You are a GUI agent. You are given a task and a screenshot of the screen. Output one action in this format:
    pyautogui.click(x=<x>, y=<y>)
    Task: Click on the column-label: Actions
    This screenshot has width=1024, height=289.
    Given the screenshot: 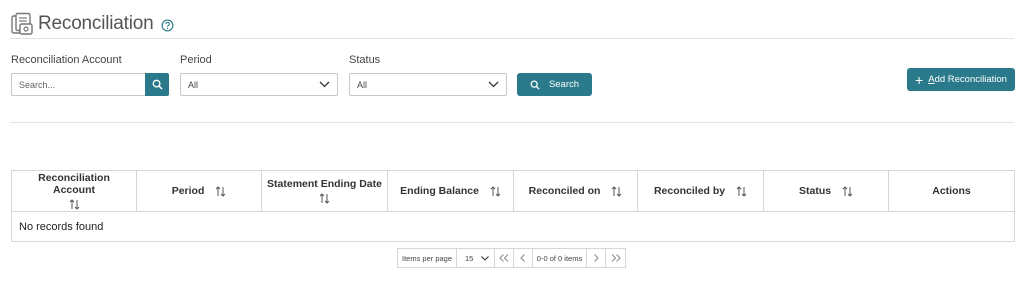 What is the action you would take?
    pyautogui.click(x=951, y=191)
    